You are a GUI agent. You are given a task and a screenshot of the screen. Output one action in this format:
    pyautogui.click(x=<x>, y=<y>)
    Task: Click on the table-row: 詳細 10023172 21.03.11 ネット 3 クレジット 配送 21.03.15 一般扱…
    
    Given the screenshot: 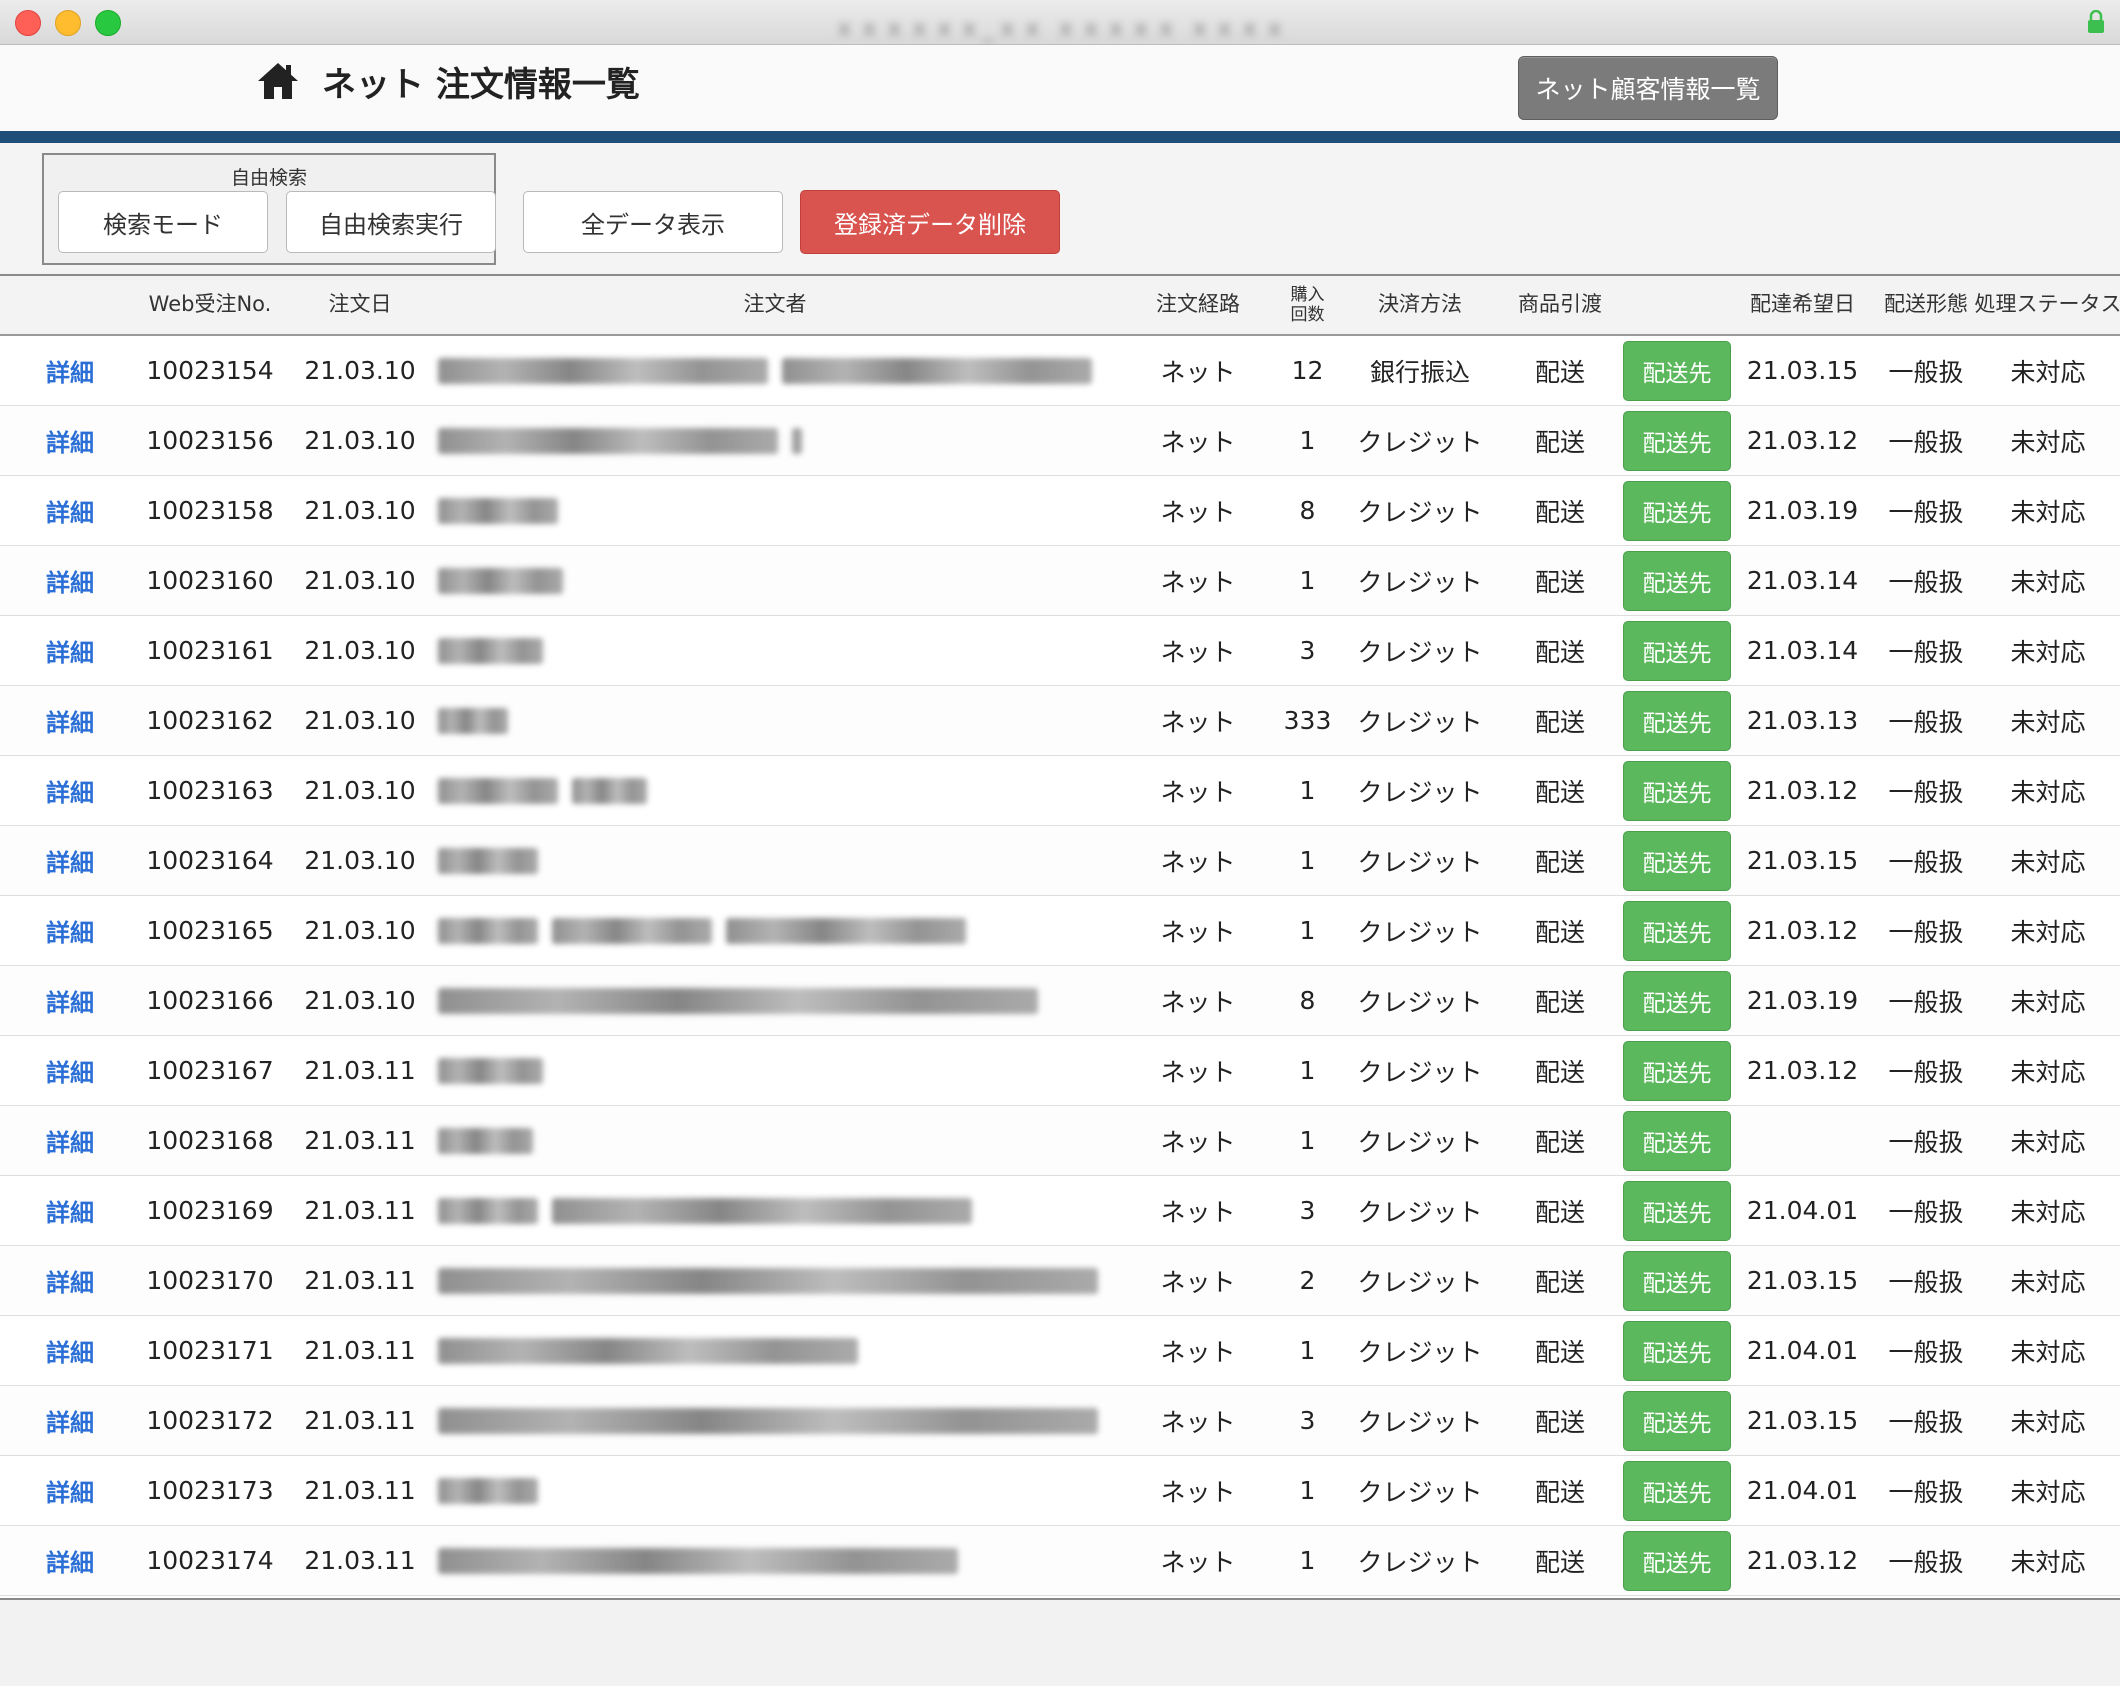 What is the action you would take?
    pyautogui.click(x=1060, y=1421)
    